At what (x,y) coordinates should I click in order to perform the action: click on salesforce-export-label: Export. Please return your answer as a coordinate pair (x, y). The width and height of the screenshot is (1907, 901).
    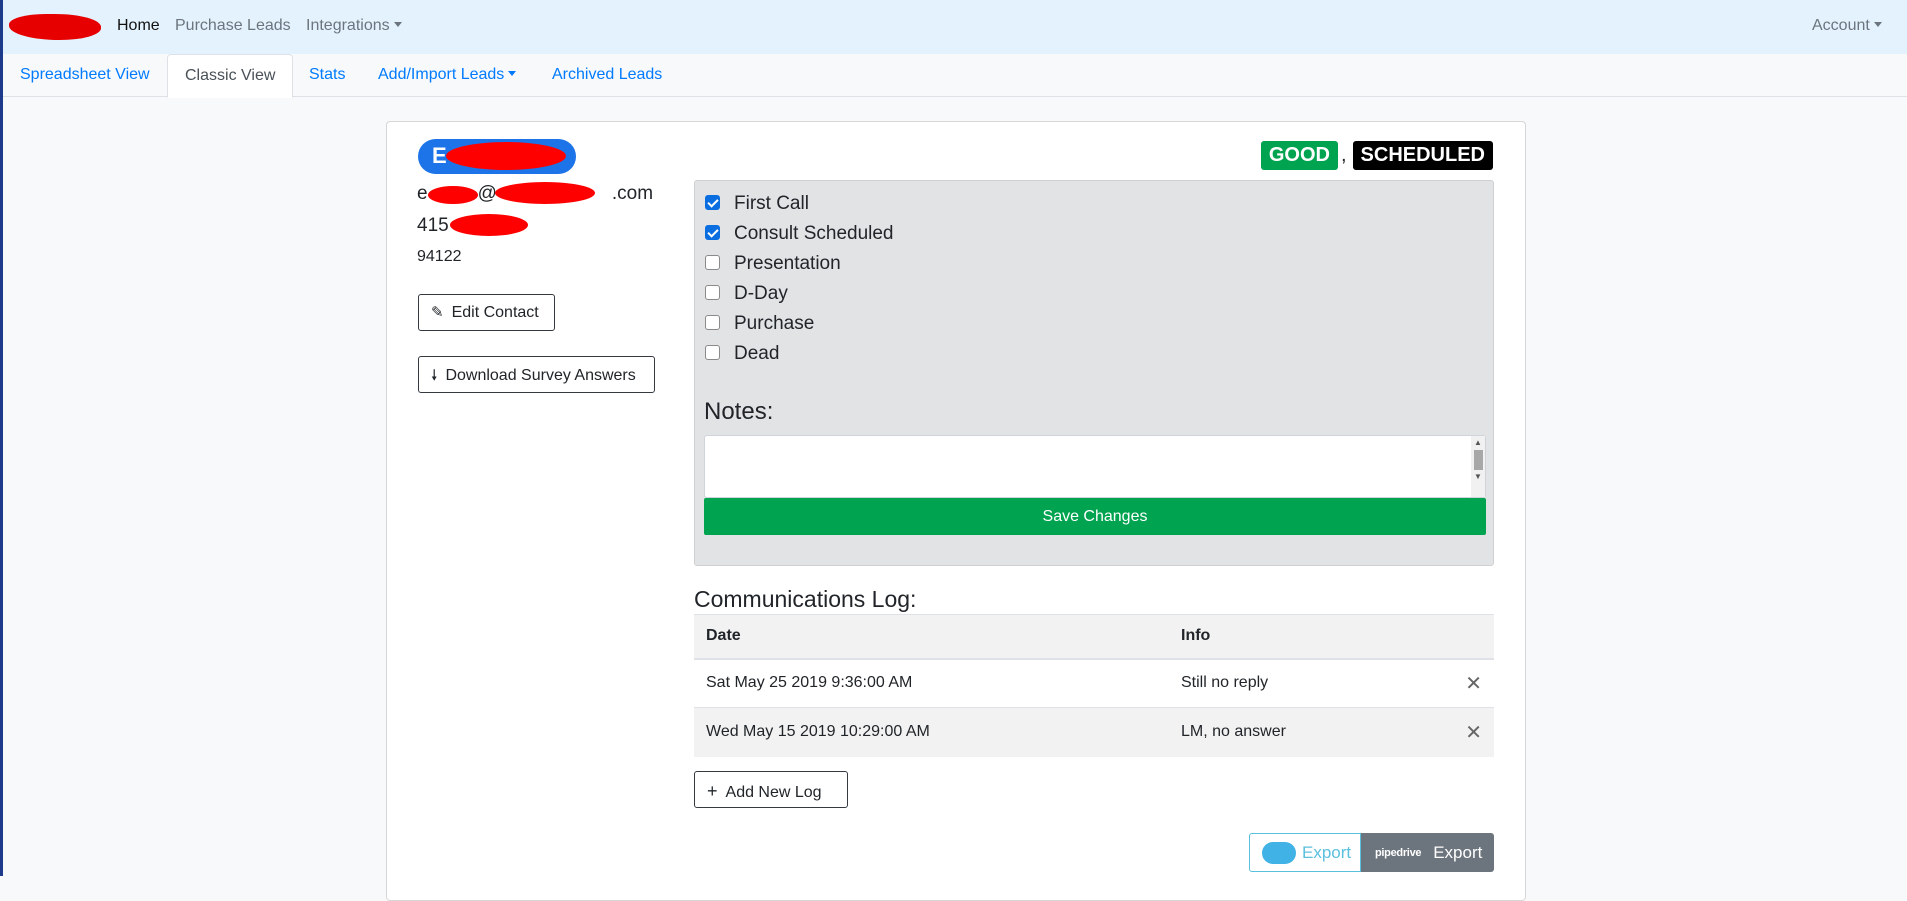
    Looking at the image, I should click on (1327, 852).